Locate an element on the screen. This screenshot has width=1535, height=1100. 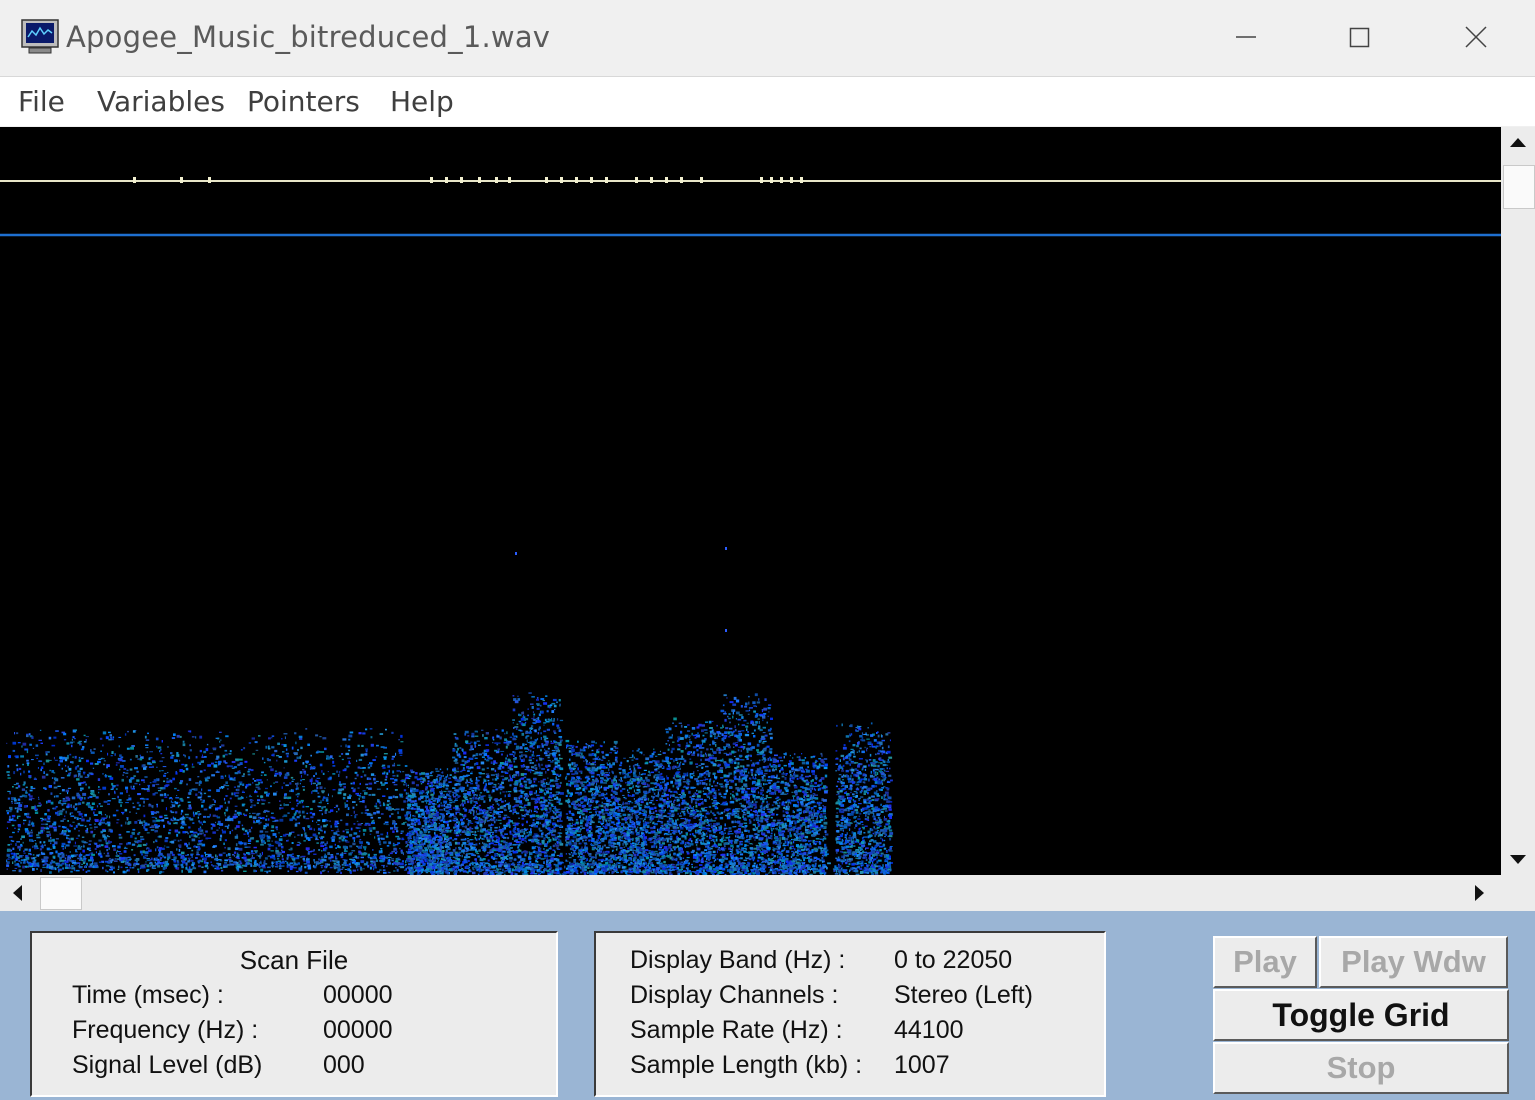
scrollbar-corner is located at coordinates (1518, 893).